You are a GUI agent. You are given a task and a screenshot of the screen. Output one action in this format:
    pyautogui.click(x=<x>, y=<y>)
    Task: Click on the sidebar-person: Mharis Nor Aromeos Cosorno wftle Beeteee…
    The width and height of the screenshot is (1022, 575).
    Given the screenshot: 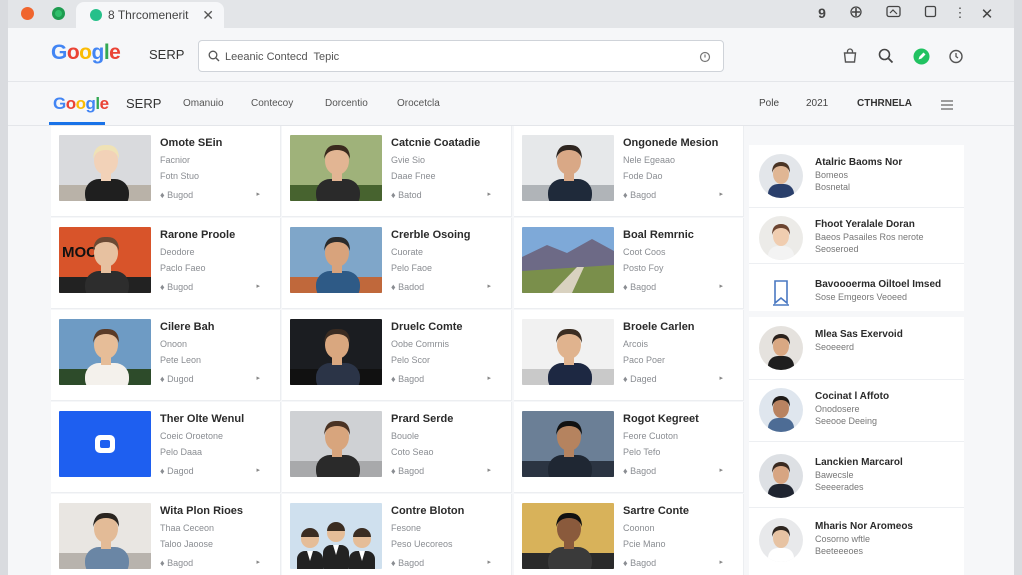 What is the action you would take?
    pyautogui.click(x=856, y=540)
    